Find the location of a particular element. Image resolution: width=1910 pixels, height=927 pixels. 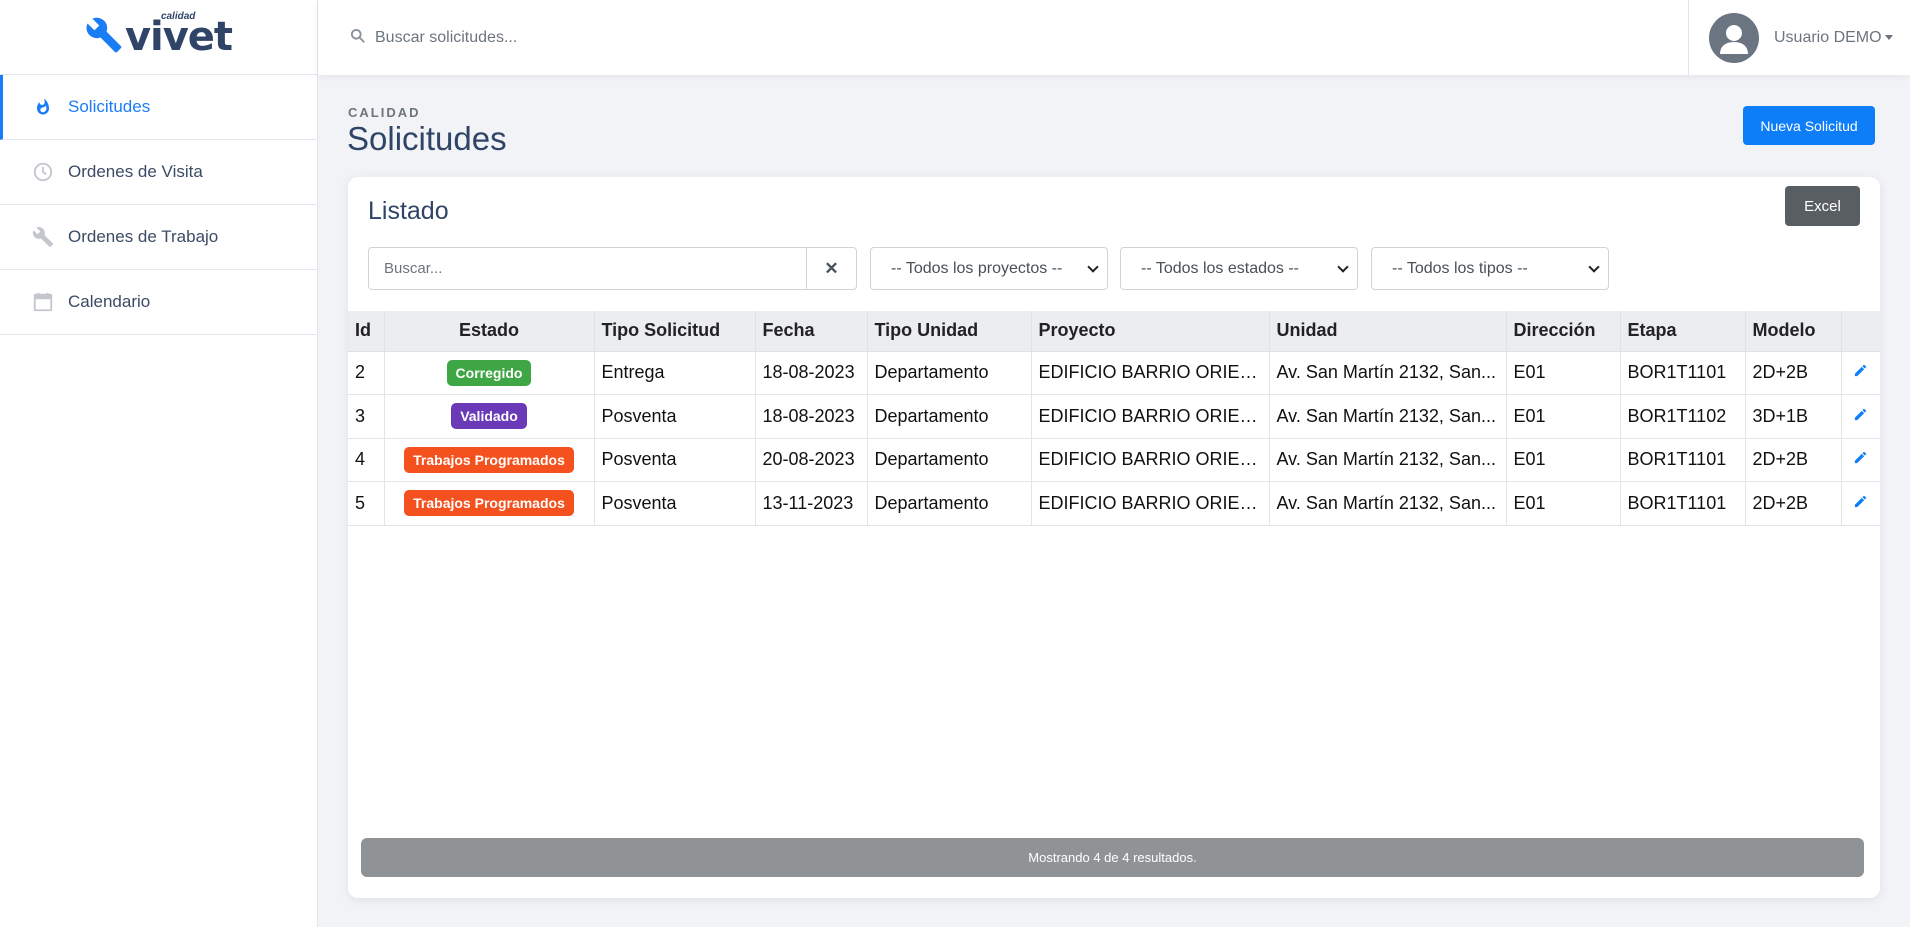

sidebar-item-ordenes-trabajo: Ordenes de Trabajo is located at coordinates (158, 237).